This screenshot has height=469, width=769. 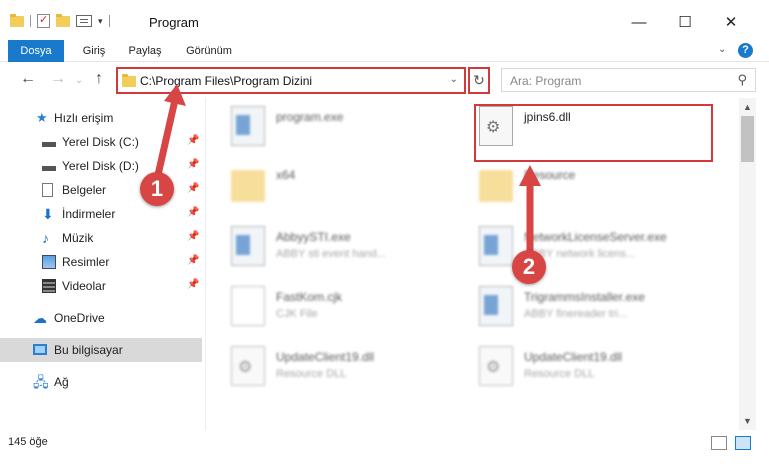 I want to click on file-item: FastKom.cjk CJK File, so click(x=326, y=310).